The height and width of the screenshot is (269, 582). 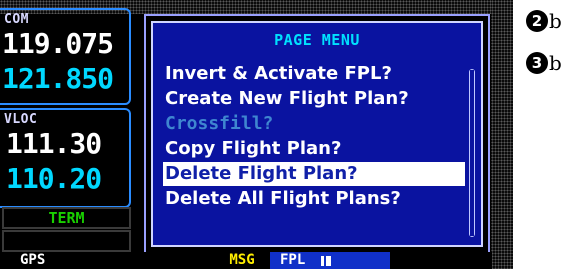 What do you see at coordinates (502, 134) in the screenshot?
I see `display-right-edge` at bounding box center [502, 134].